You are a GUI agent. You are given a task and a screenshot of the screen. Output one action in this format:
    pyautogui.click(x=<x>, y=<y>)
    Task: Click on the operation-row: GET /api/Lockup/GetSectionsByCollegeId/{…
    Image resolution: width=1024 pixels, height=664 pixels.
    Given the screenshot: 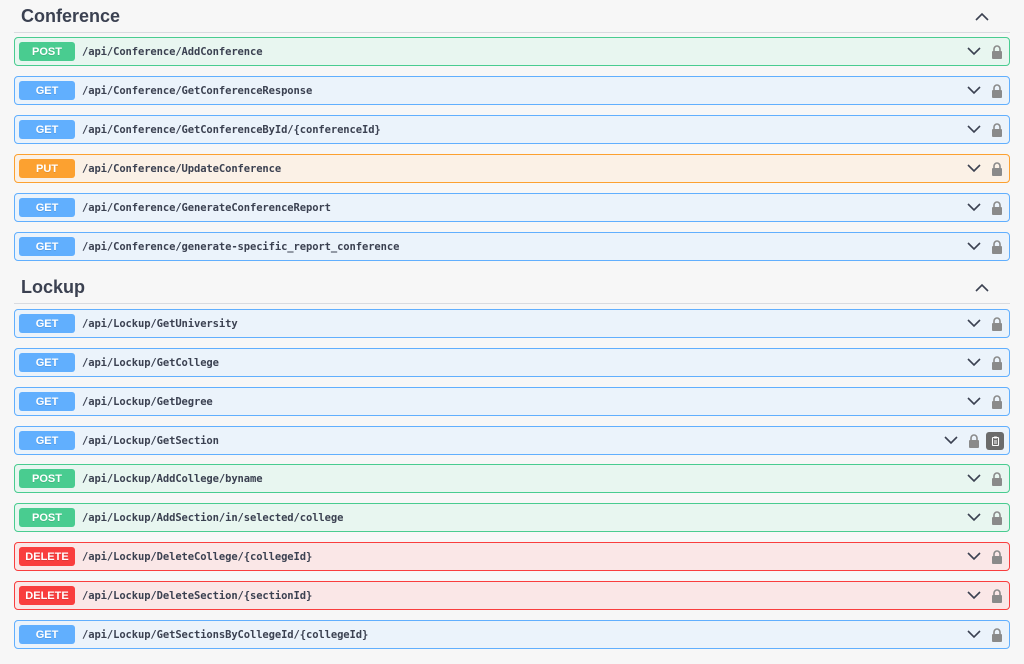 What is the action you would take?
    pyautogui.click(x=512, y=634)
    